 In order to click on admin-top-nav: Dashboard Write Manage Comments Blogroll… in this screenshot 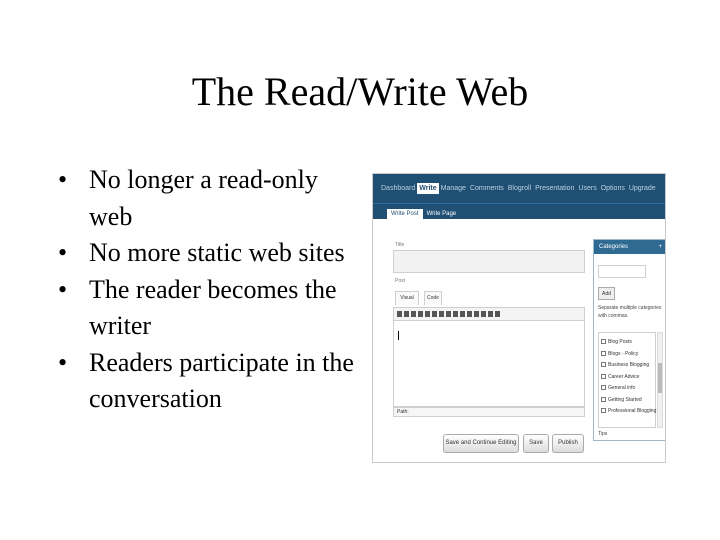, I will do `click(519, 188)`.